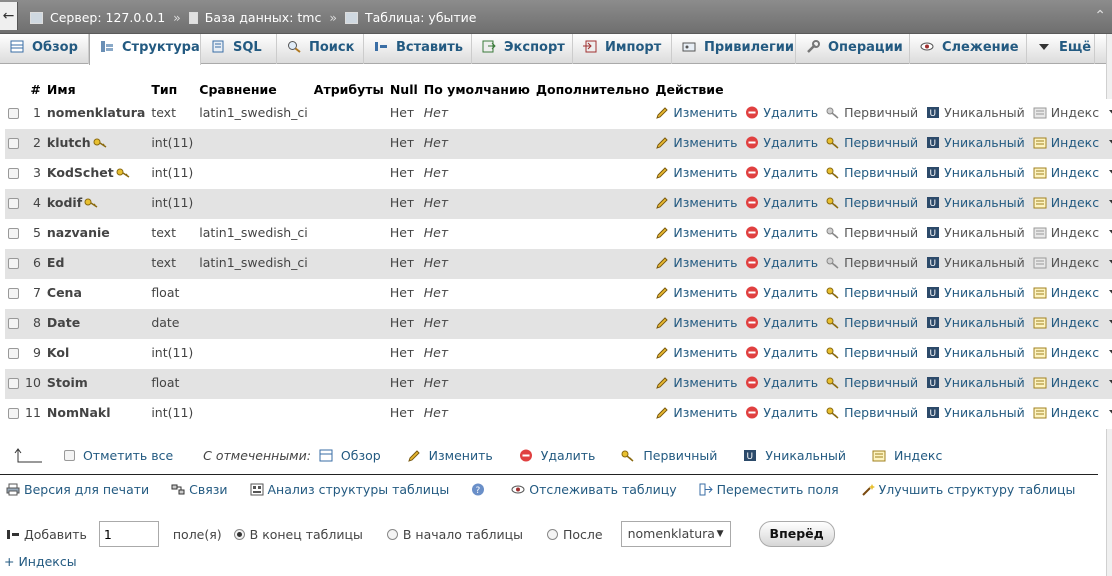 The width and height of the screenshot is (1112, 576). Describe the element at coordinates (968, 489) in the screenshot. I see `improve-structure-link: Улучшить структуру таблицы` at that location.